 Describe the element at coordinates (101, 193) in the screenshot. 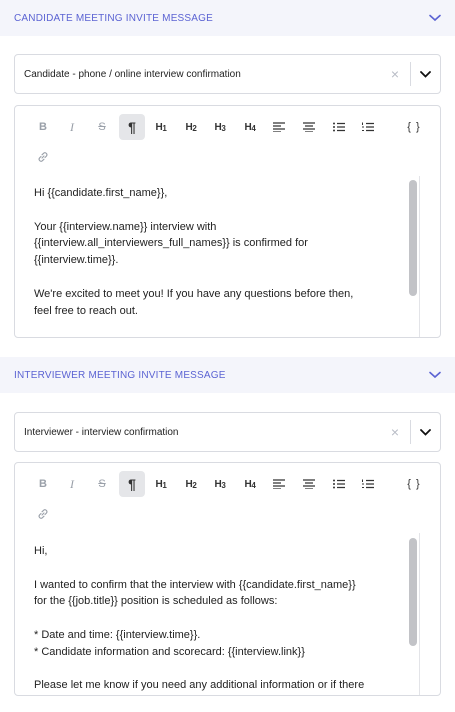

I see `message-line: Hi {{candidate.first_name}},` at that location.